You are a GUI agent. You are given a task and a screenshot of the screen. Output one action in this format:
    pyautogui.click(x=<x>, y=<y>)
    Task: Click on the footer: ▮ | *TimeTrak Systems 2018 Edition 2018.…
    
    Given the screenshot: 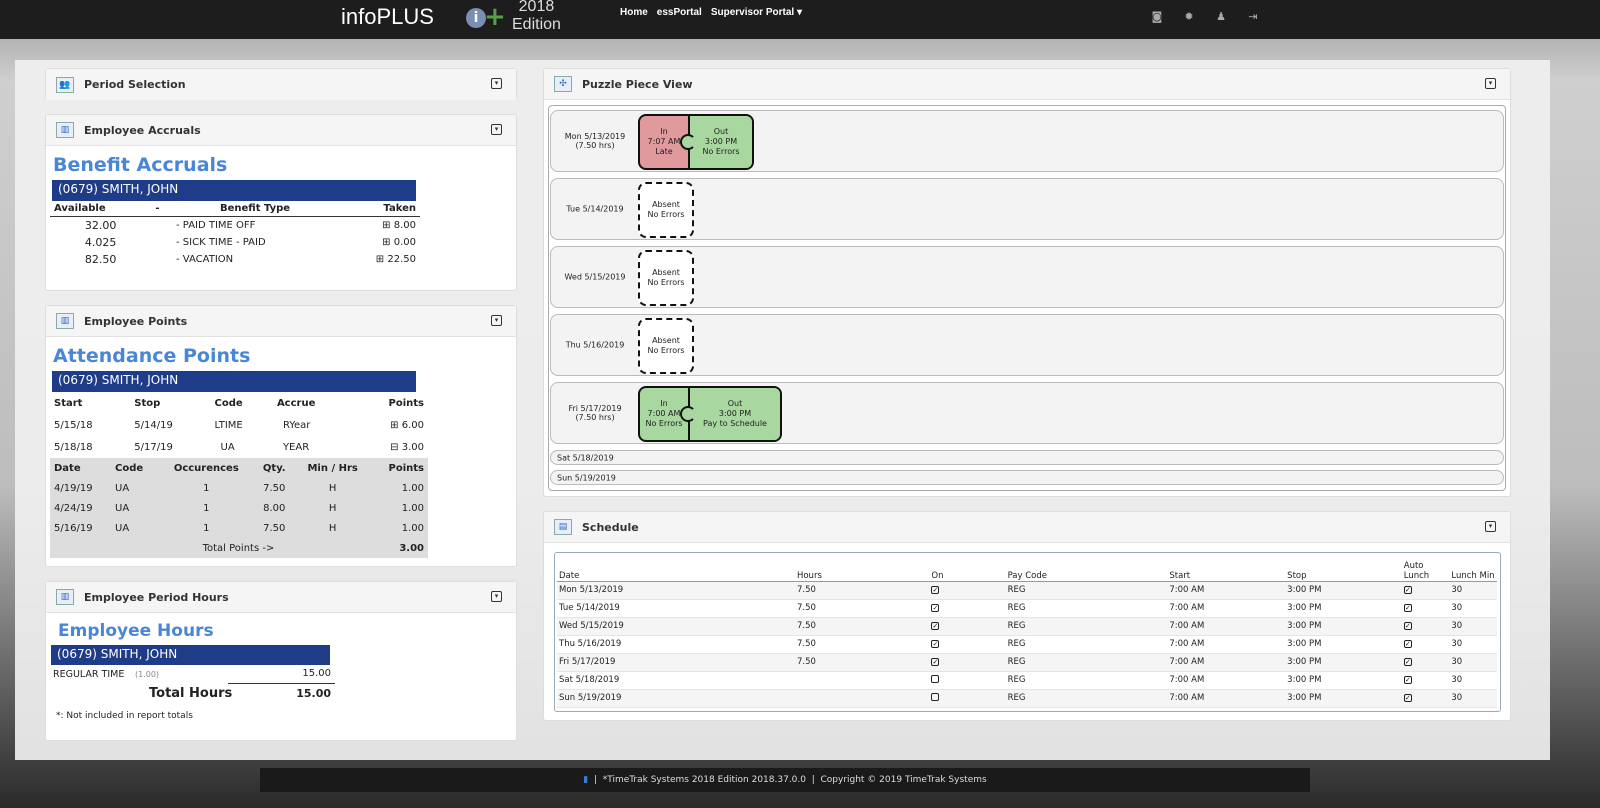 What is the action you would take?
    pyautogui.click(x=785, y=780)
    